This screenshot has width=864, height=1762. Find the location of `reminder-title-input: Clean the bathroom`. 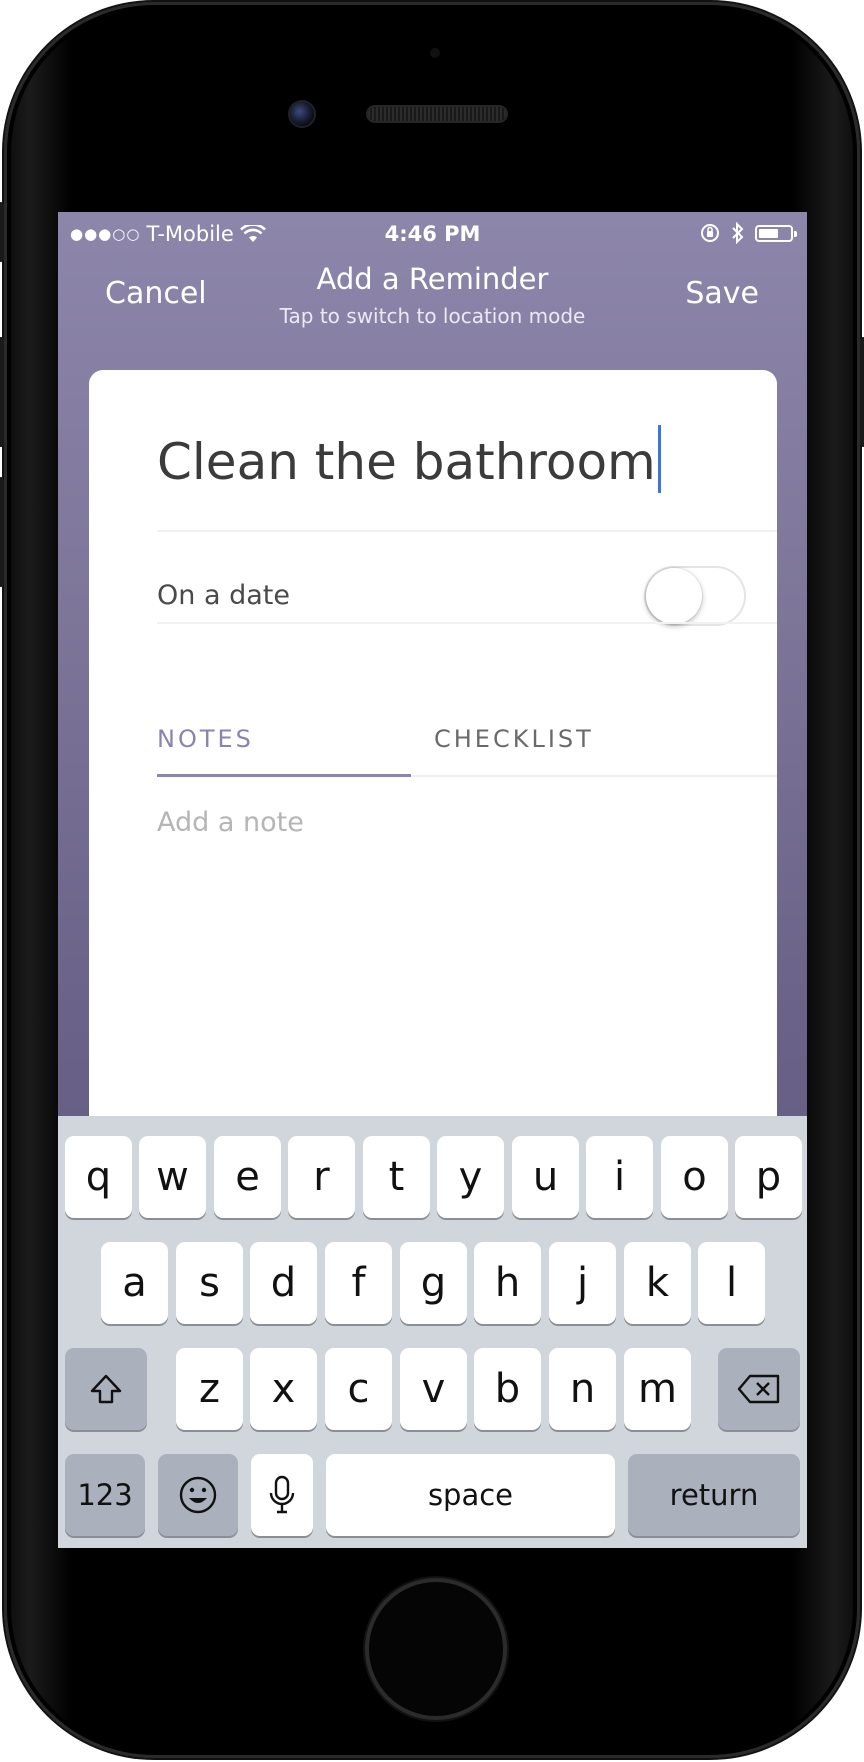

reminder-title-input: Clean the bathroom is located at coordinates (409, 459).